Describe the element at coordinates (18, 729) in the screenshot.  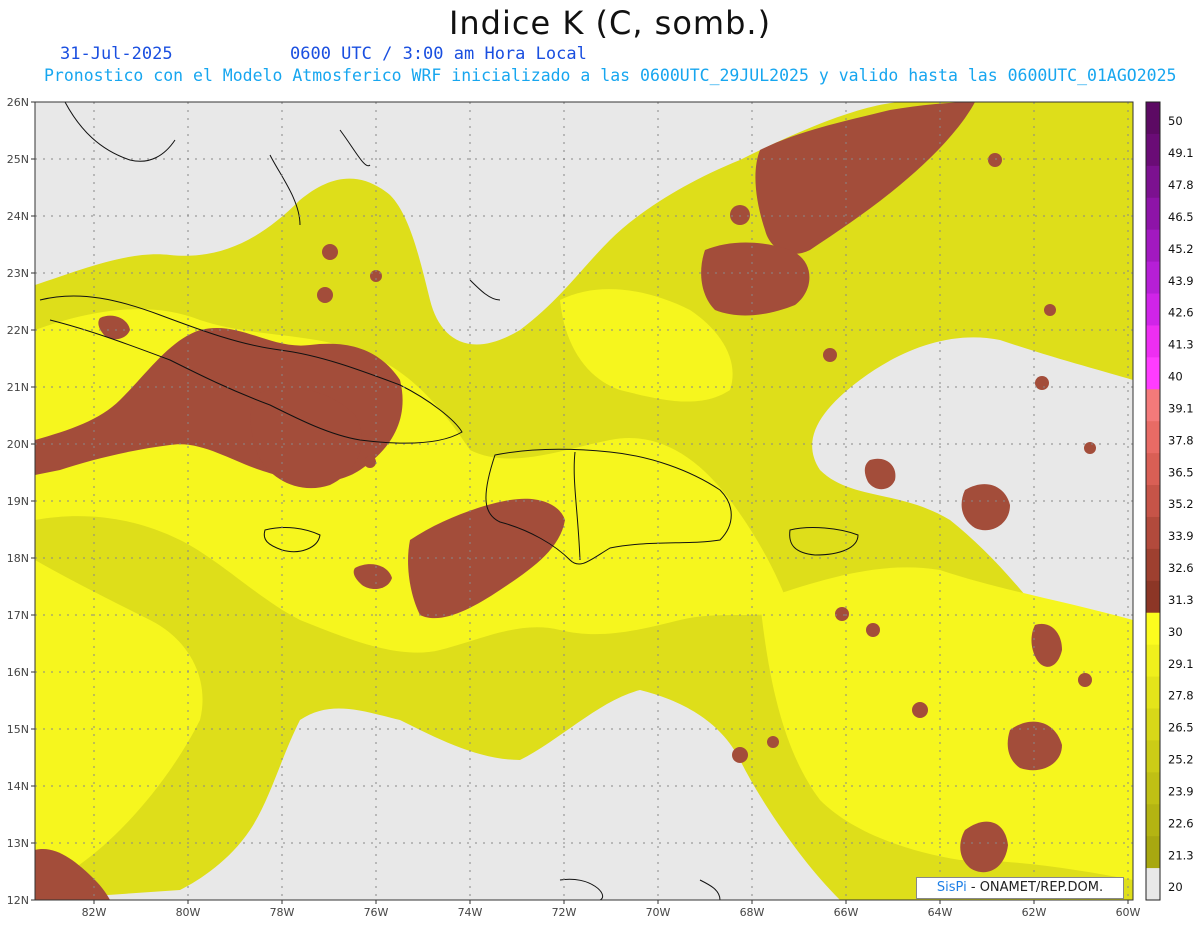
I see `lat-label: 15N` at that location.